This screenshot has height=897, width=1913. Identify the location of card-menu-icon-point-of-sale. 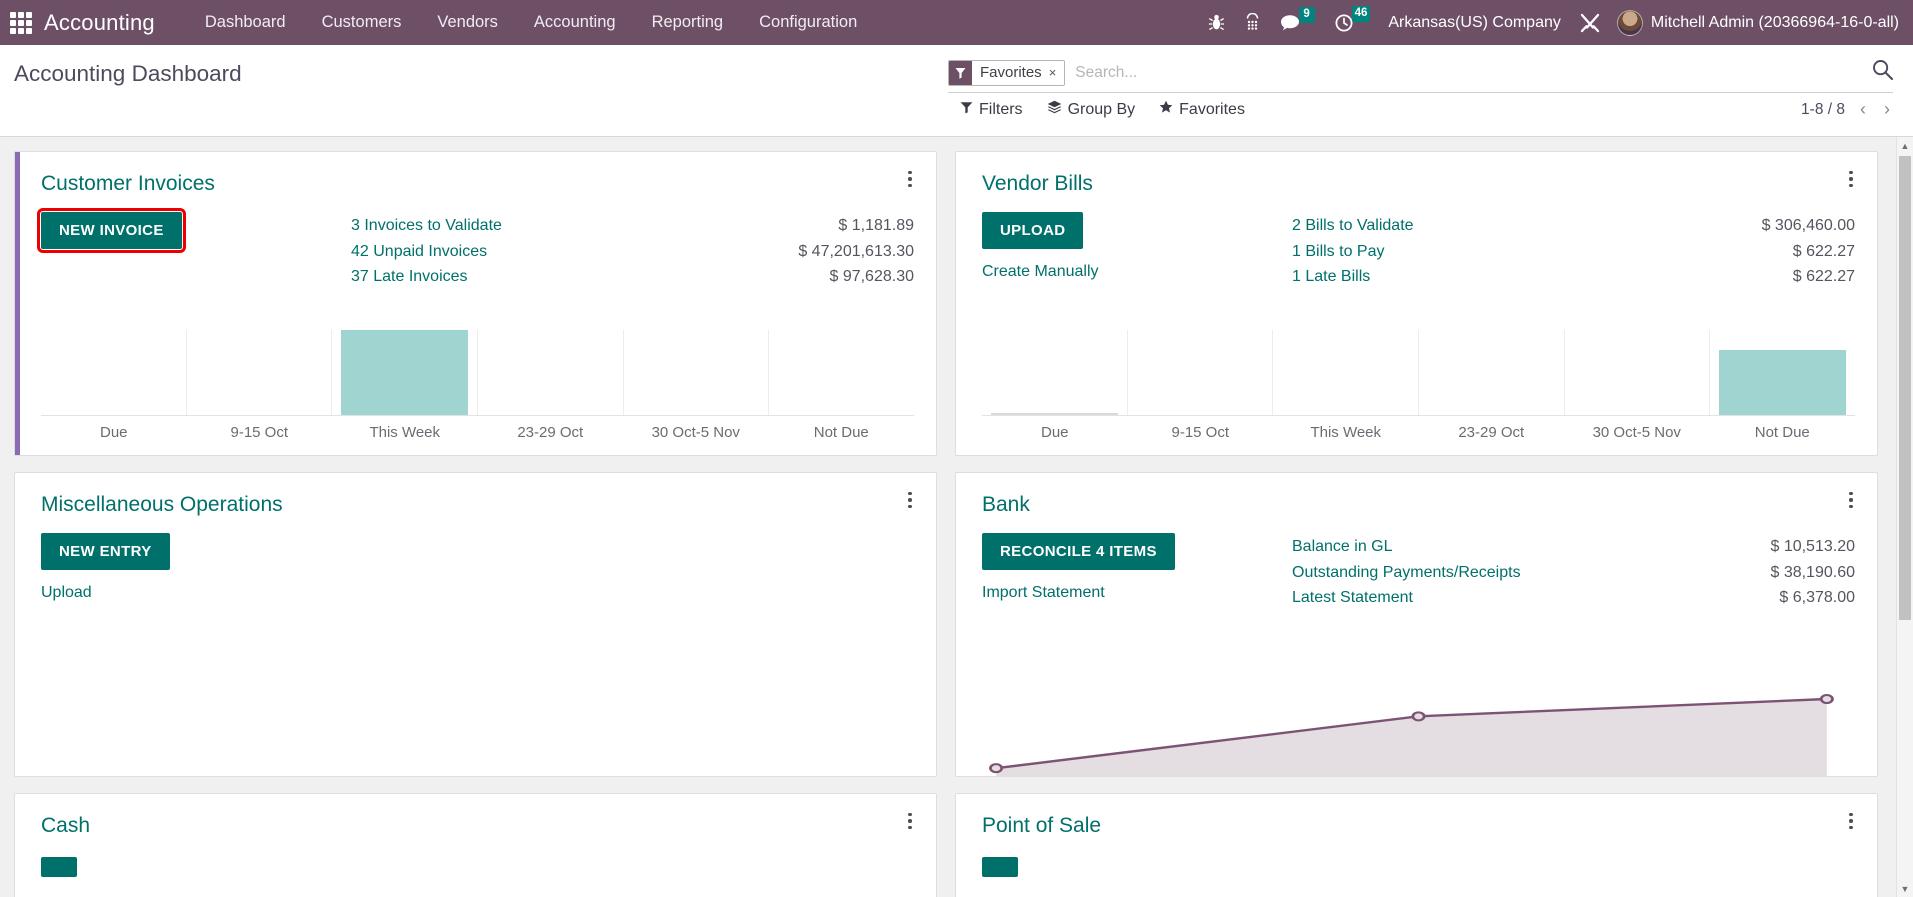
(1851, 821).